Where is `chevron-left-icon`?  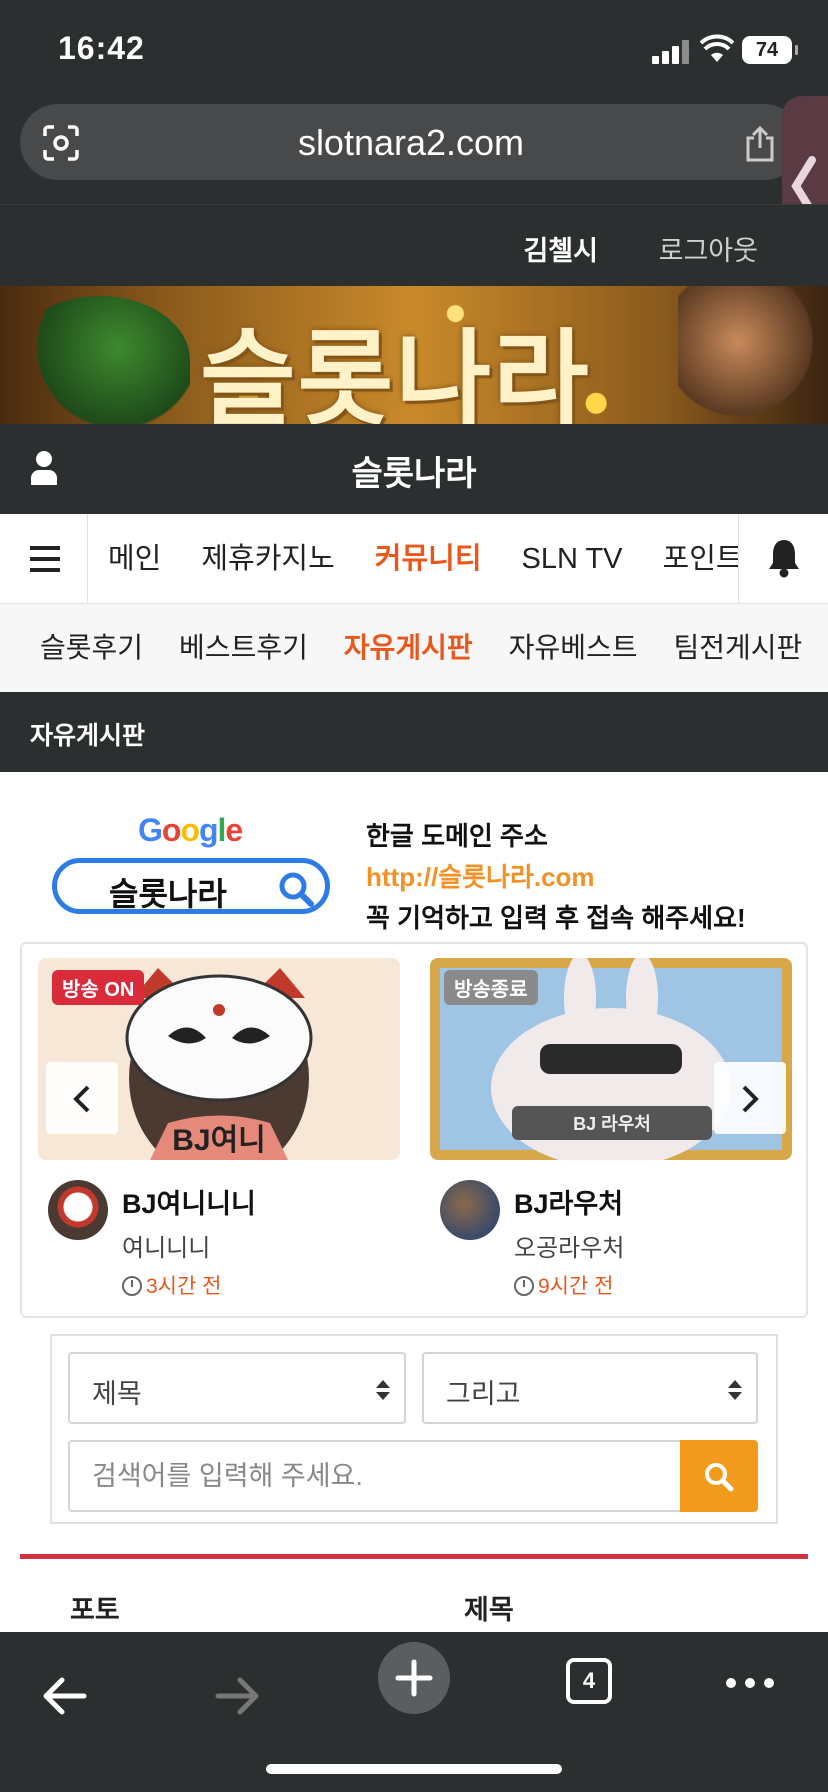 chevron-left-icon is located at coordinates (81, 1099).